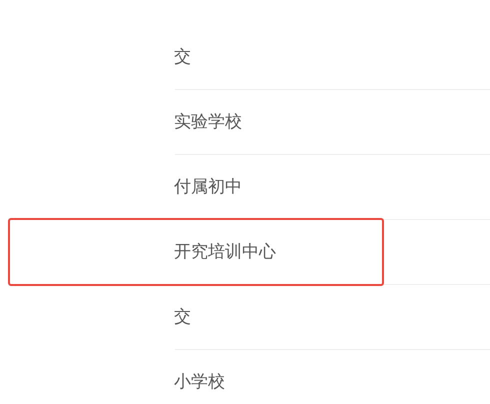 This screenshot has height=404, width=490. I want to click on school-name: 小学校, so click(199, 382).